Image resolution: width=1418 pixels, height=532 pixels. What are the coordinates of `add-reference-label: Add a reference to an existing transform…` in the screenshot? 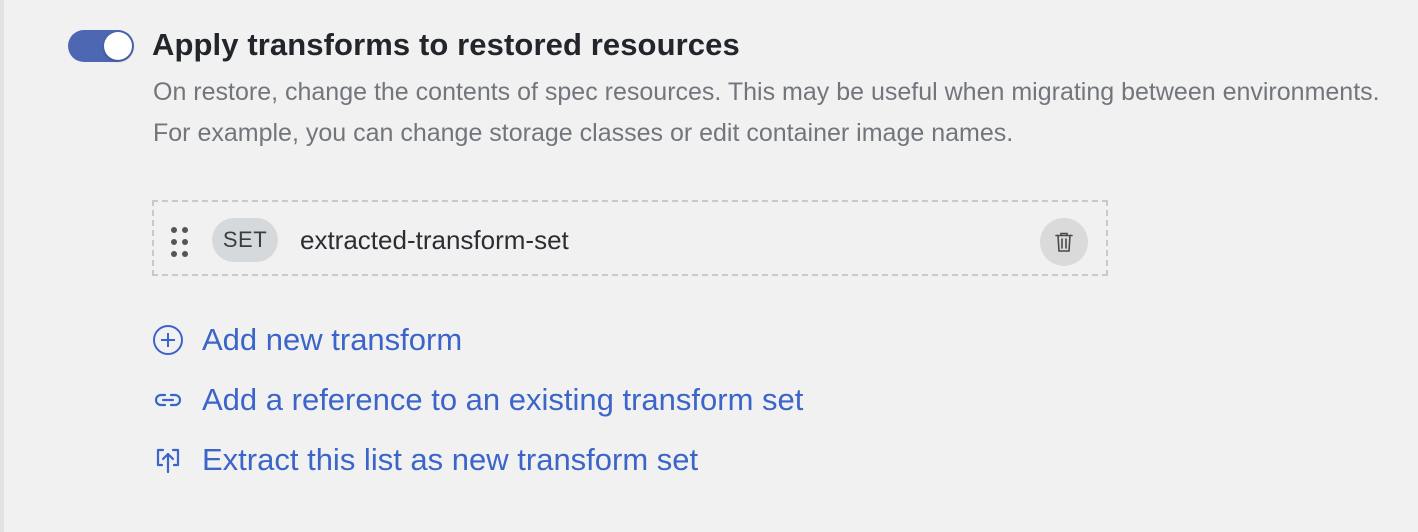 It's located at (503, 399).